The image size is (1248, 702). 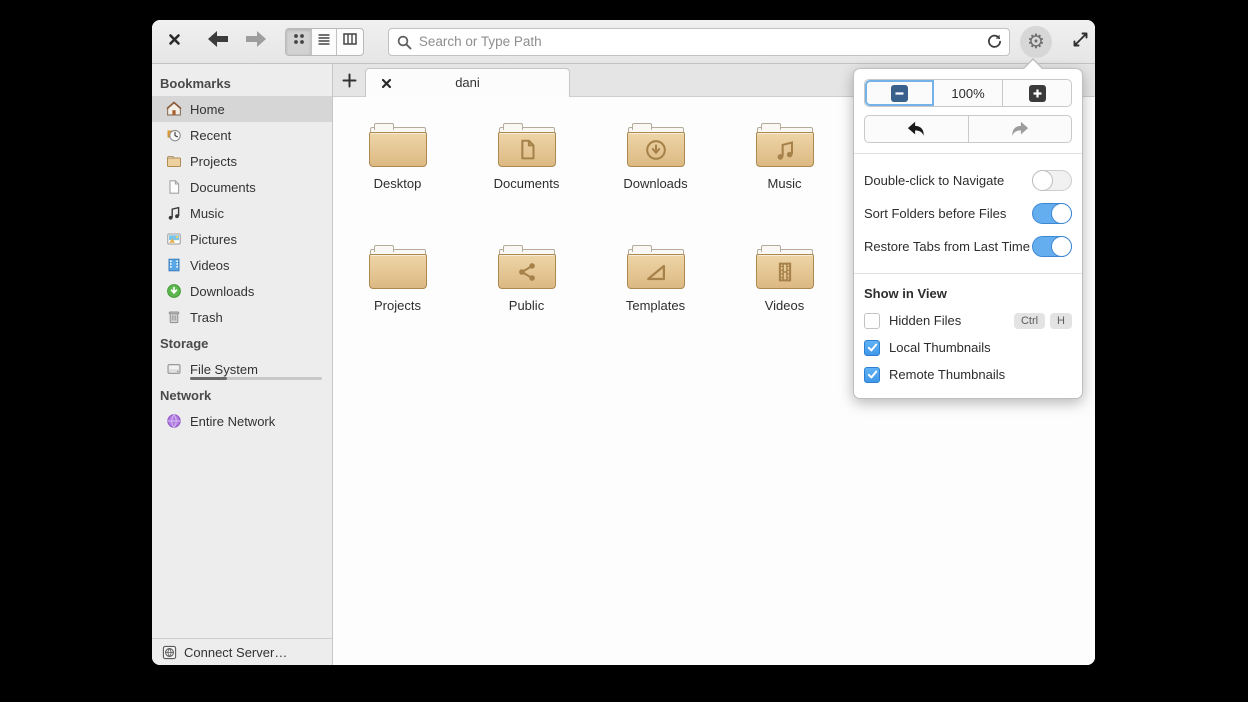 I want to click on check-icon, so click(x=872, y=374).